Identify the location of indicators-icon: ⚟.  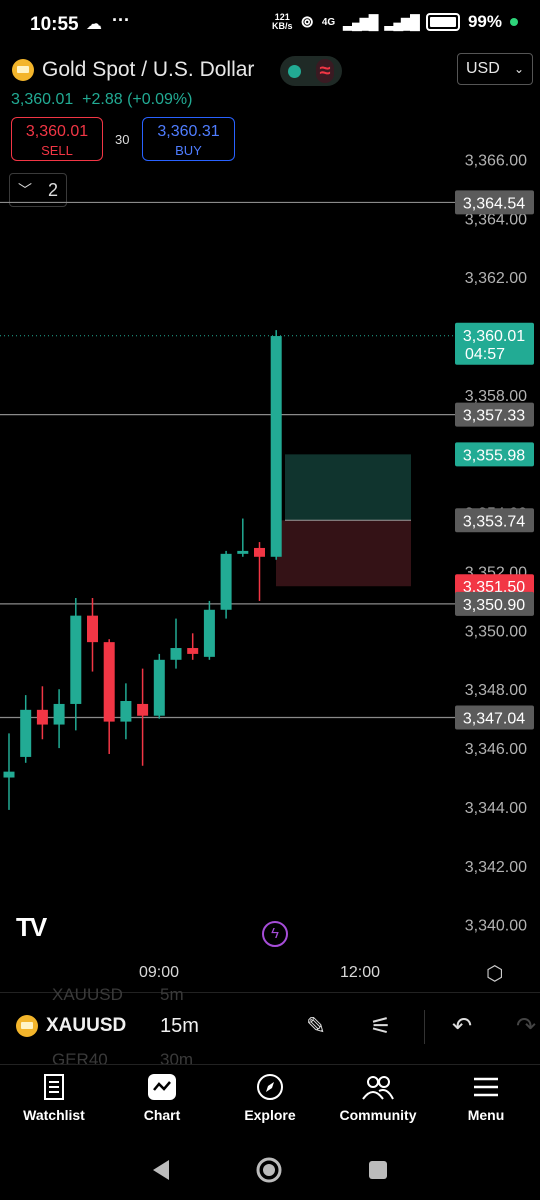
(381, 1026).